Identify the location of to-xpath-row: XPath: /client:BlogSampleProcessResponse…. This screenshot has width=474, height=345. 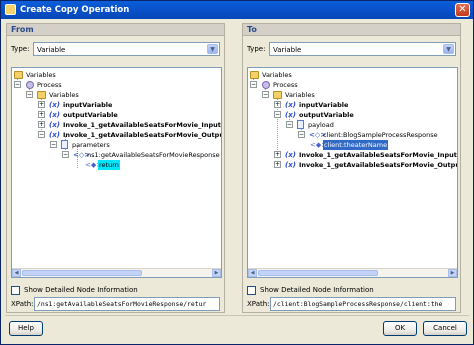
(351, 304).